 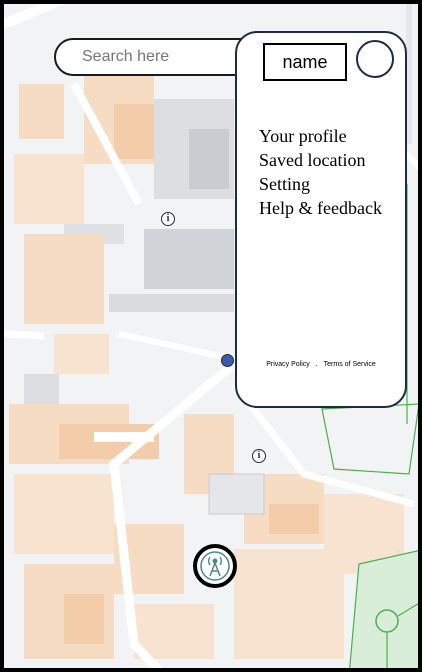 I want to click on menu-item-your-profile: Your profile, so click(x=320, y=136).